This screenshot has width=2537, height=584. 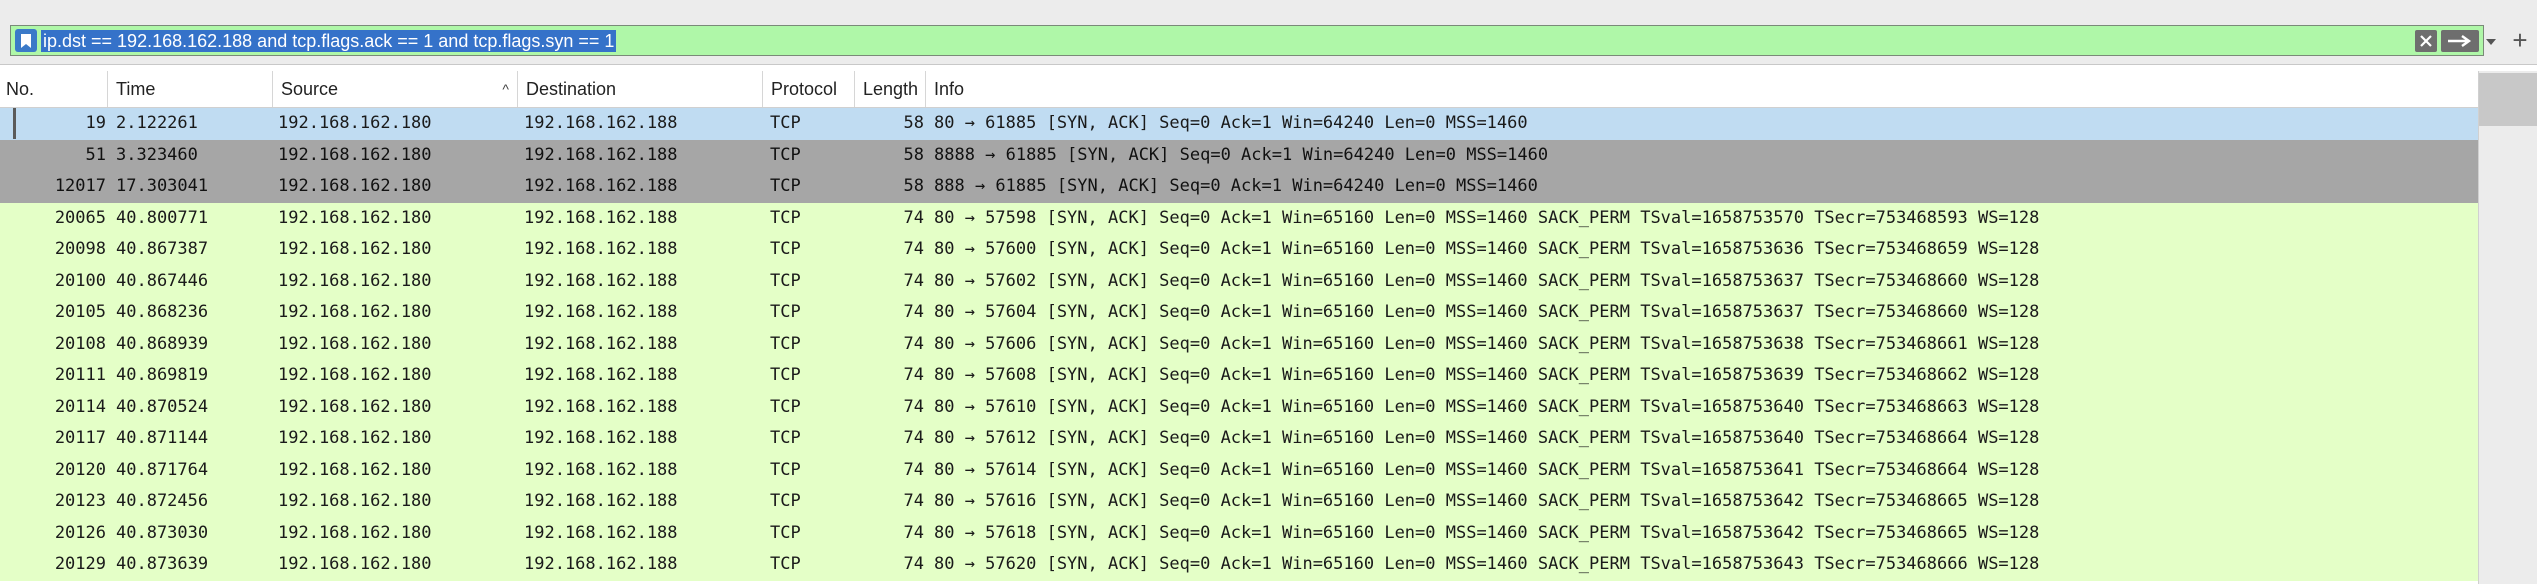 I want to click on packet-no: 20105, so click(x=80, y=312).